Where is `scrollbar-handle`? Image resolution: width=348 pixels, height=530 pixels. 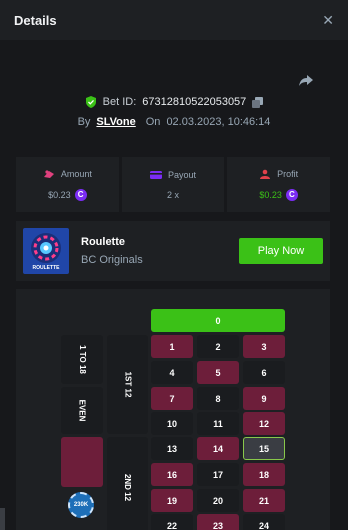
scrollbar-handle is located at coordinates (2, 519).